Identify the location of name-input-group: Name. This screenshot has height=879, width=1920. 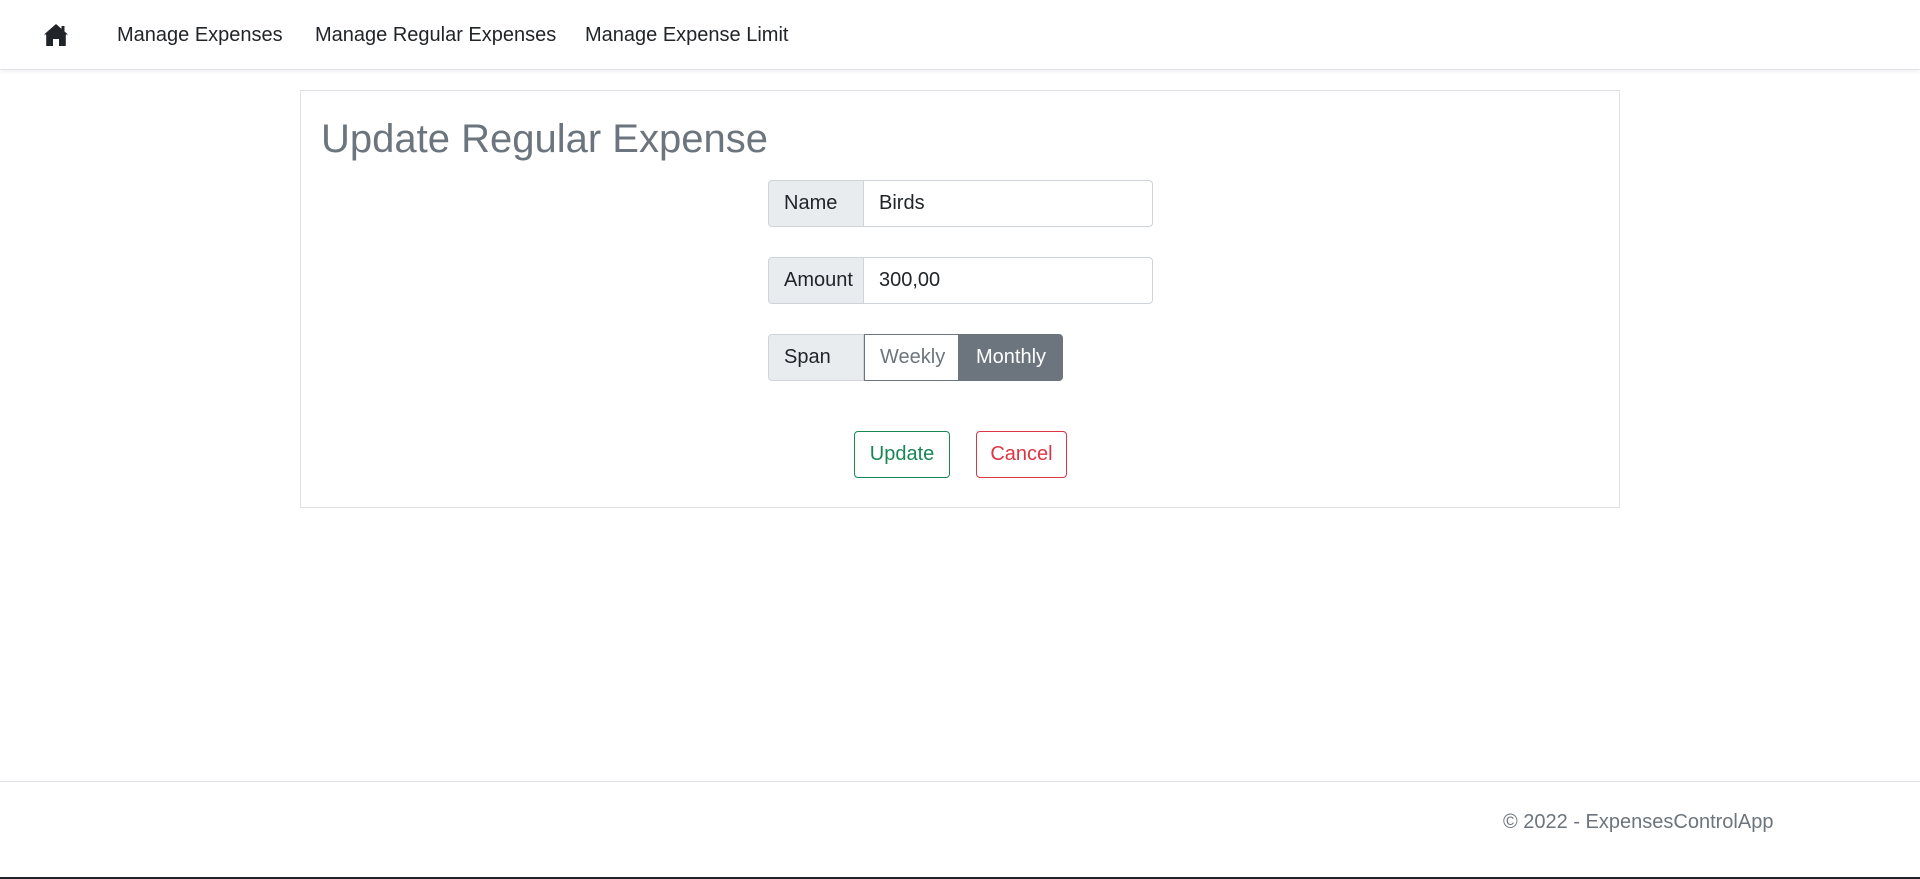
(960, 203).